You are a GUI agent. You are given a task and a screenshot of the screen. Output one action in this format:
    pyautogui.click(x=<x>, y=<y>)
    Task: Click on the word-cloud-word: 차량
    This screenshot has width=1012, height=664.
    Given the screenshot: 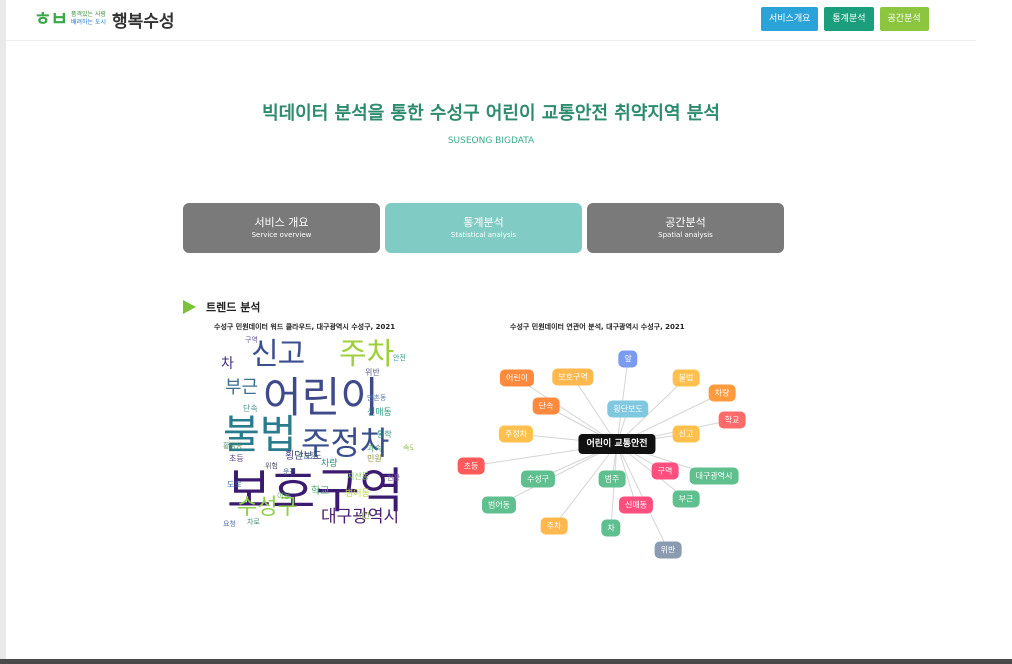 What is the action you would take?
    pyautogui.click(x=329, y=464)
    